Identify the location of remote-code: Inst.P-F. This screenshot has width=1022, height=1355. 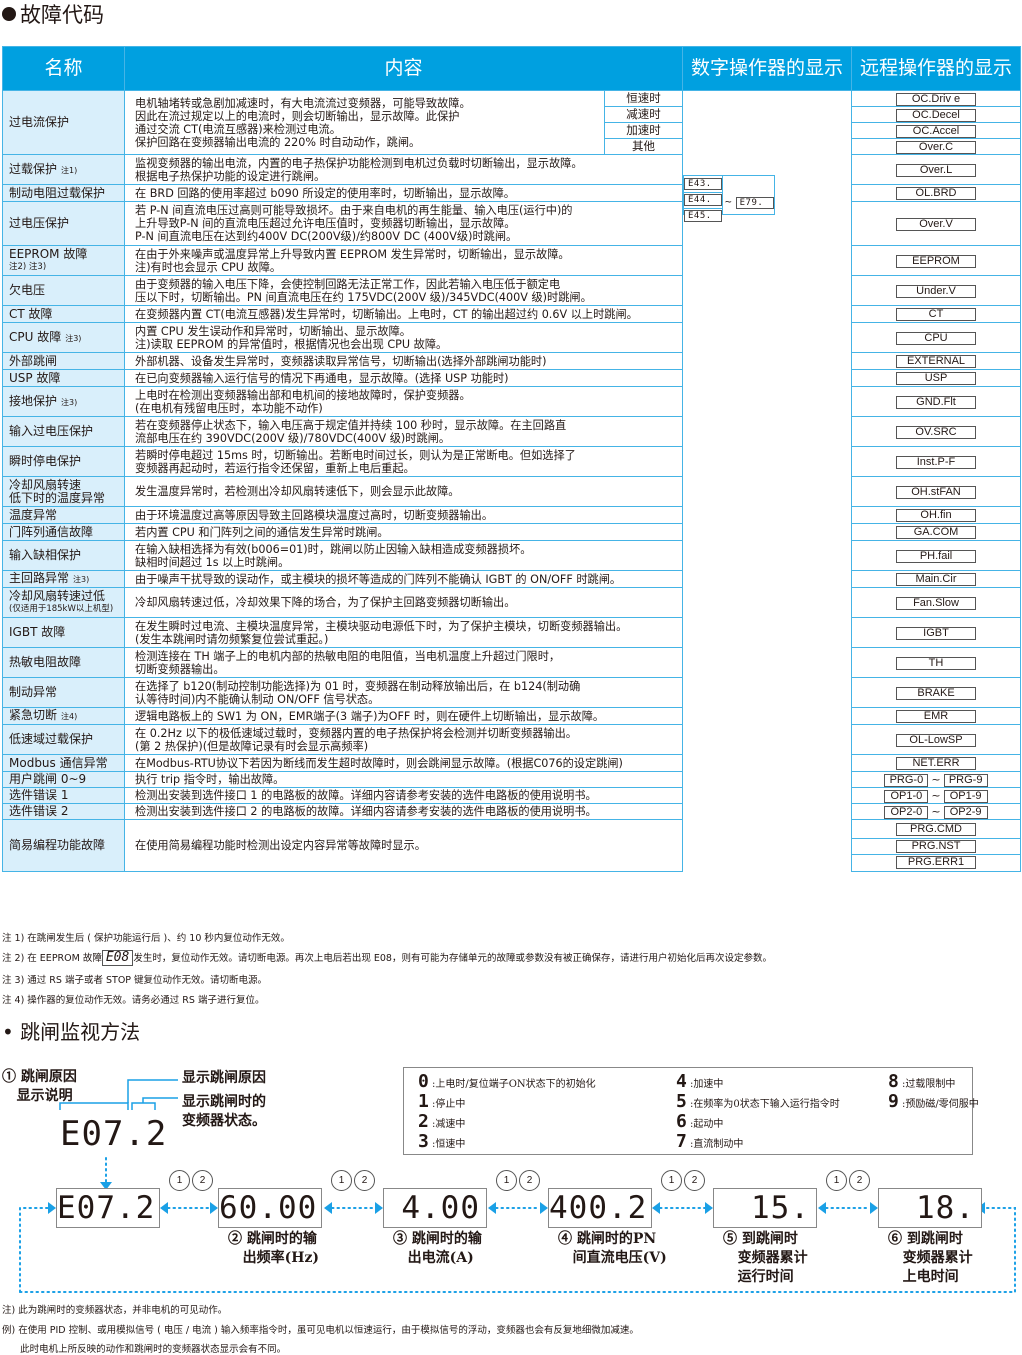
(936, 462).